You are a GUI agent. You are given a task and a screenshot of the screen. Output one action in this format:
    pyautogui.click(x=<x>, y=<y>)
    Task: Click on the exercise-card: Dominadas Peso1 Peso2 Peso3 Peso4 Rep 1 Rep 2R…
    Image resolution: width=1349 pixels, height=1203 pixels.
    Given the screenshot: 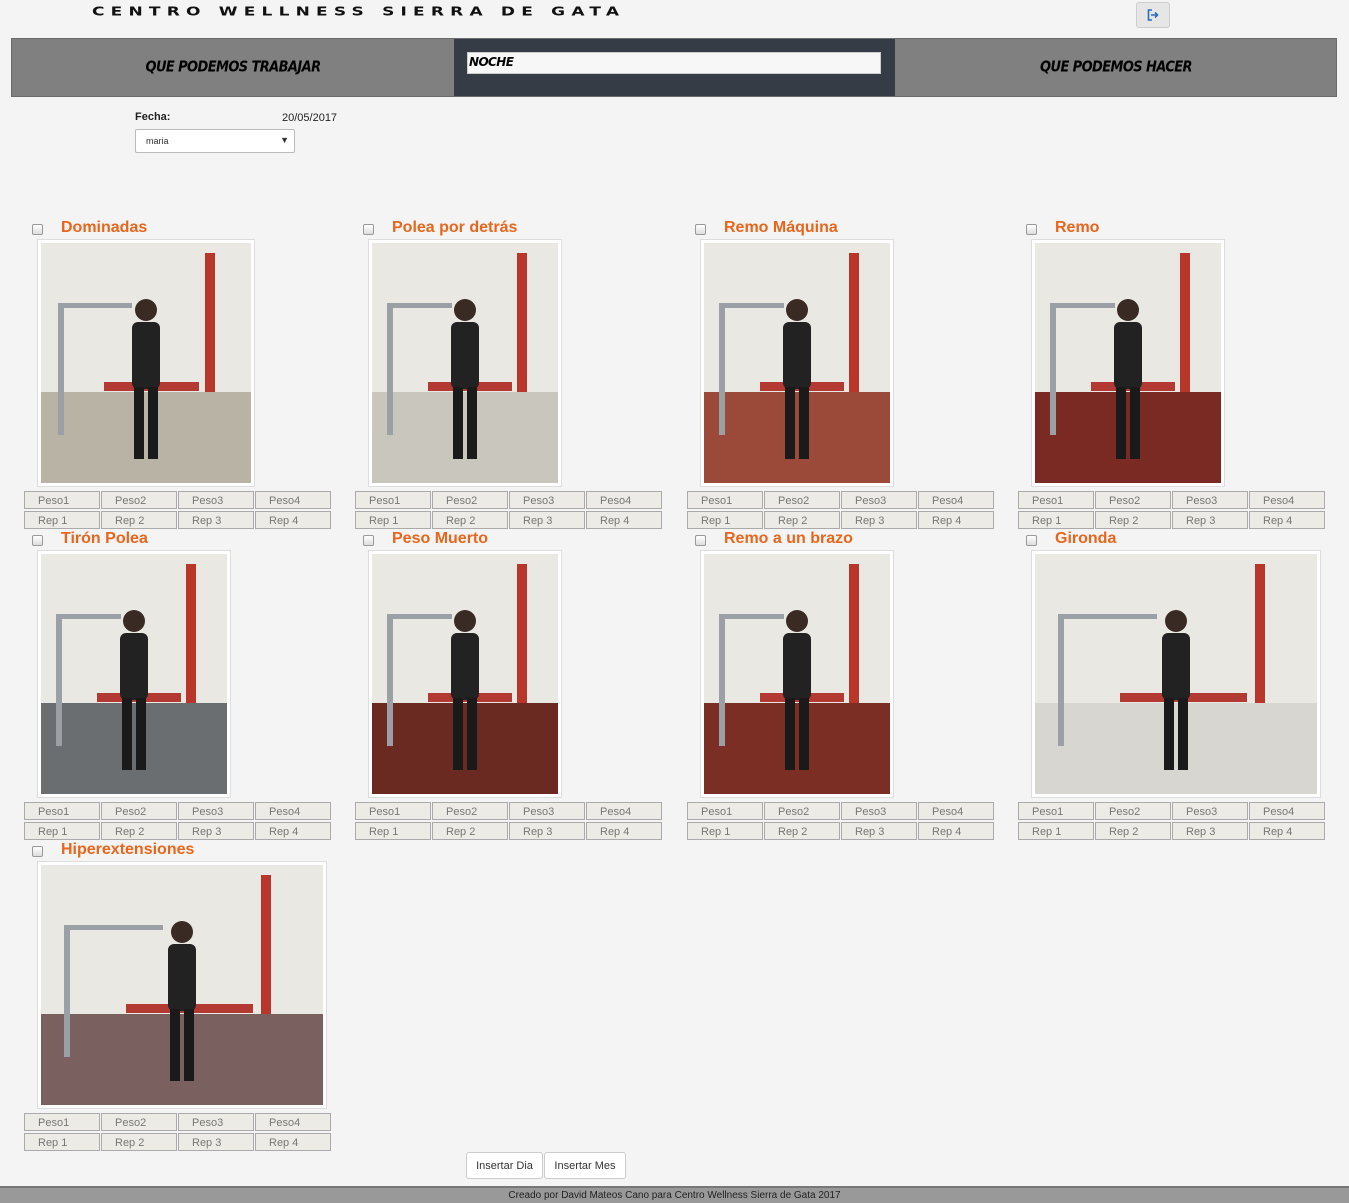 What is the action you would take?
    pyautogui.click(x=179, y=374)
    